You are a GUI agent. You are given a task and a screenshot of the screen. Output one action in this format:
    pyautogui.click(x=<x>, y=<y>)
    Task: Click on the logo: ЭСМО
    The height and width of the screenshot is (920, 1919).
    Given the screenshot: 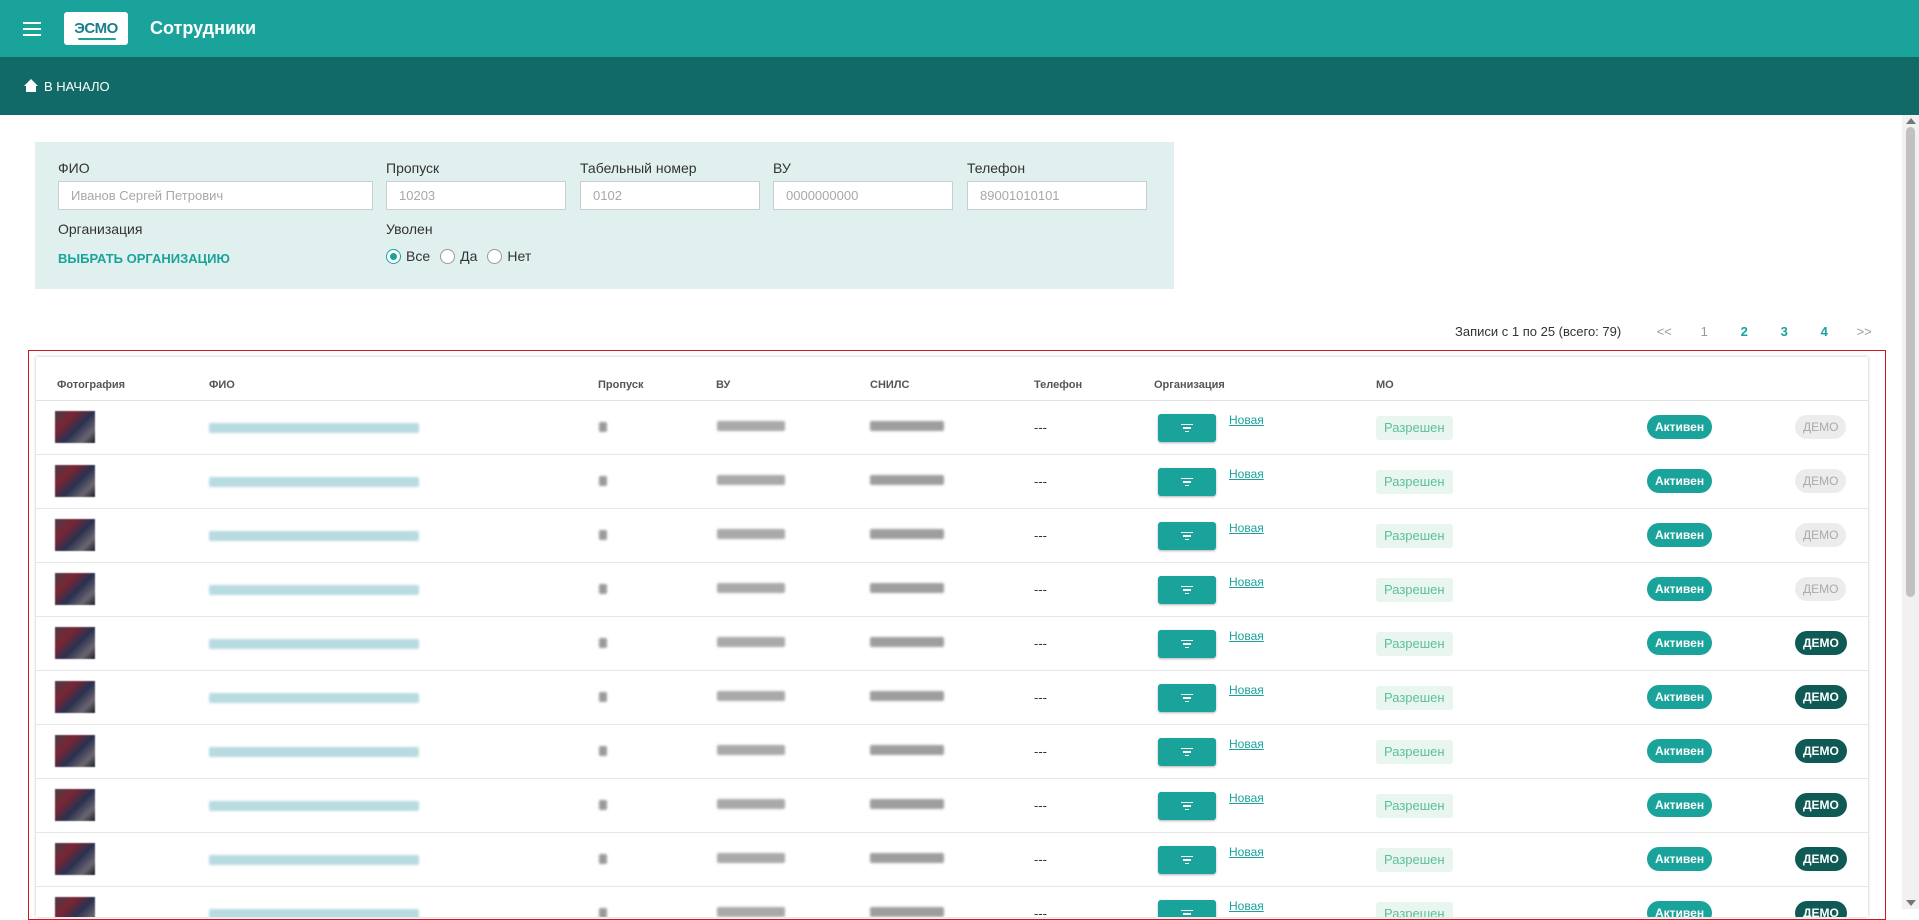 What is the action you would take?
    pyautogui.click(x=96, y=28)
    